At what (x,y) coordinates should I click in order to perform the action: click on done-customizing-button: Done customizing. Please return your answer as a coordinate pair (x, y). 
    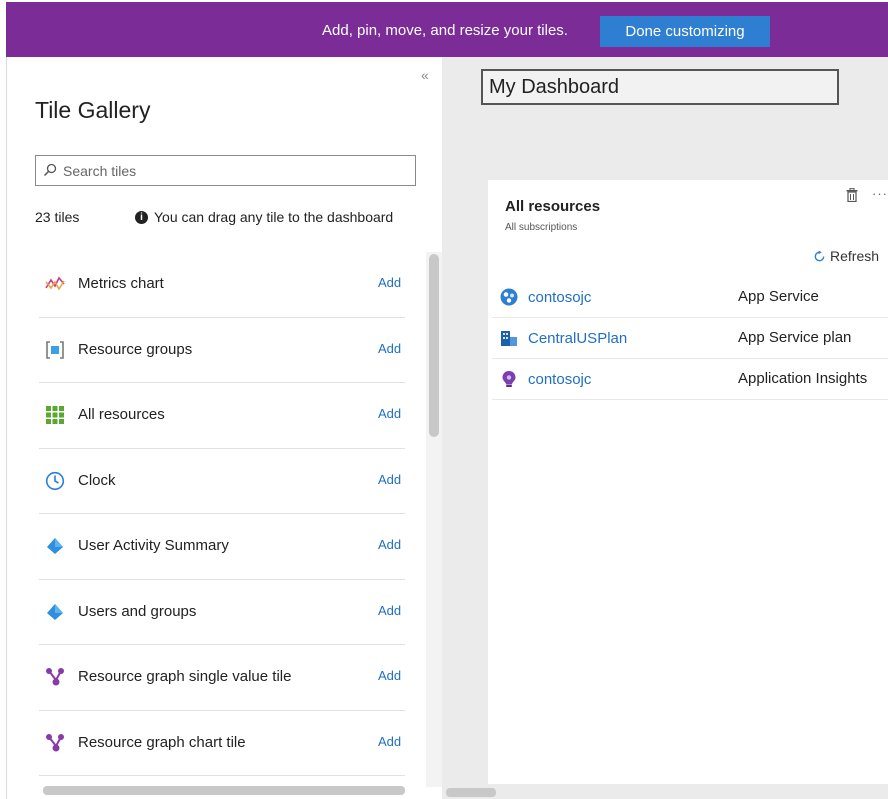
    Looking at the image, I should click on (685, 31).